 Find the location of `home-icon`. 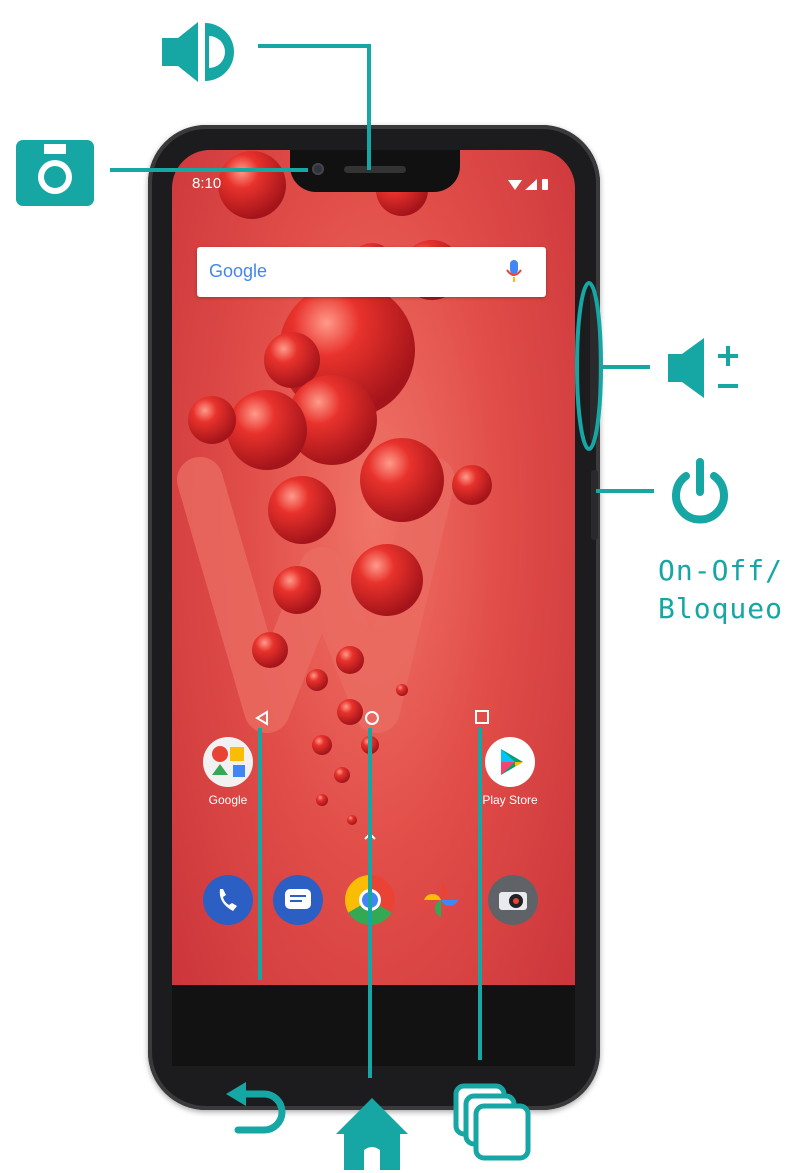

home-icon is located at coordinates (372, 1134).